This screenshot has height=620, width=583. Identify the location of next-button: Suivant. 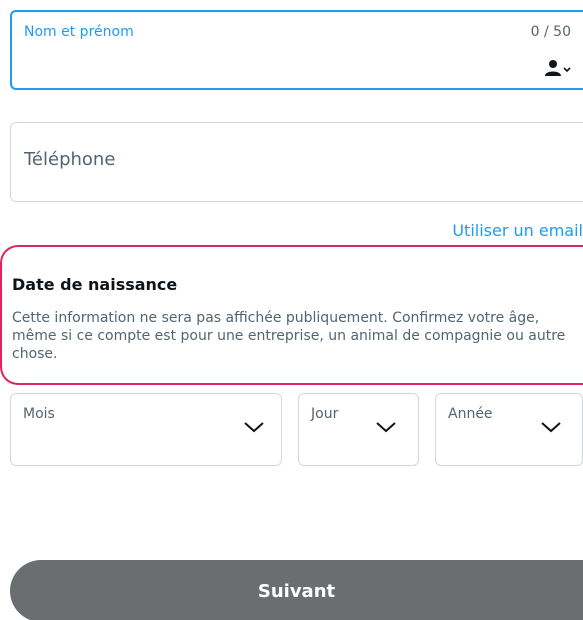
(296, 590).